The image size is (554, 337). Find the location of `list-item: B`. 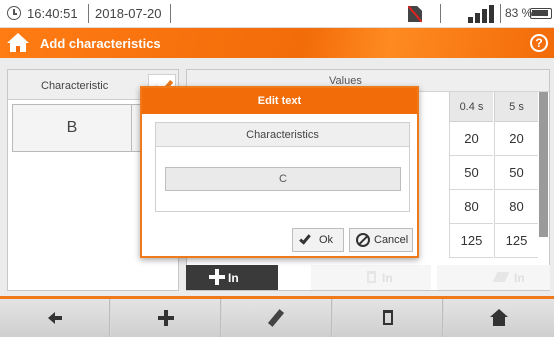

list-item: B is located at coordinates (72, 128).